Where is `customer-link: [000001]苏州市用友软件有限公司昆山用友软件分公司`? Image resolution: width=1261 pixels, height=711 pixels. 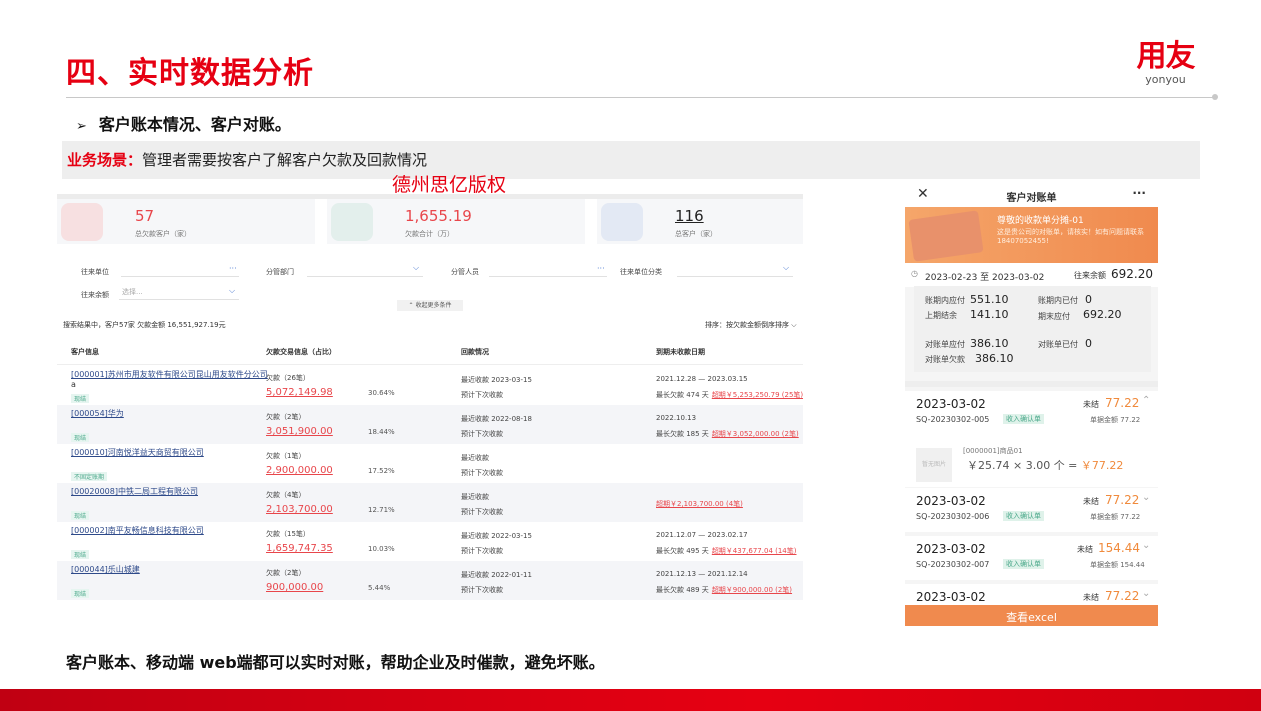 customer-link: [000001]苏州市用友软件有限公司昆山用友软件分公司 is located at coordinates (169, 374).